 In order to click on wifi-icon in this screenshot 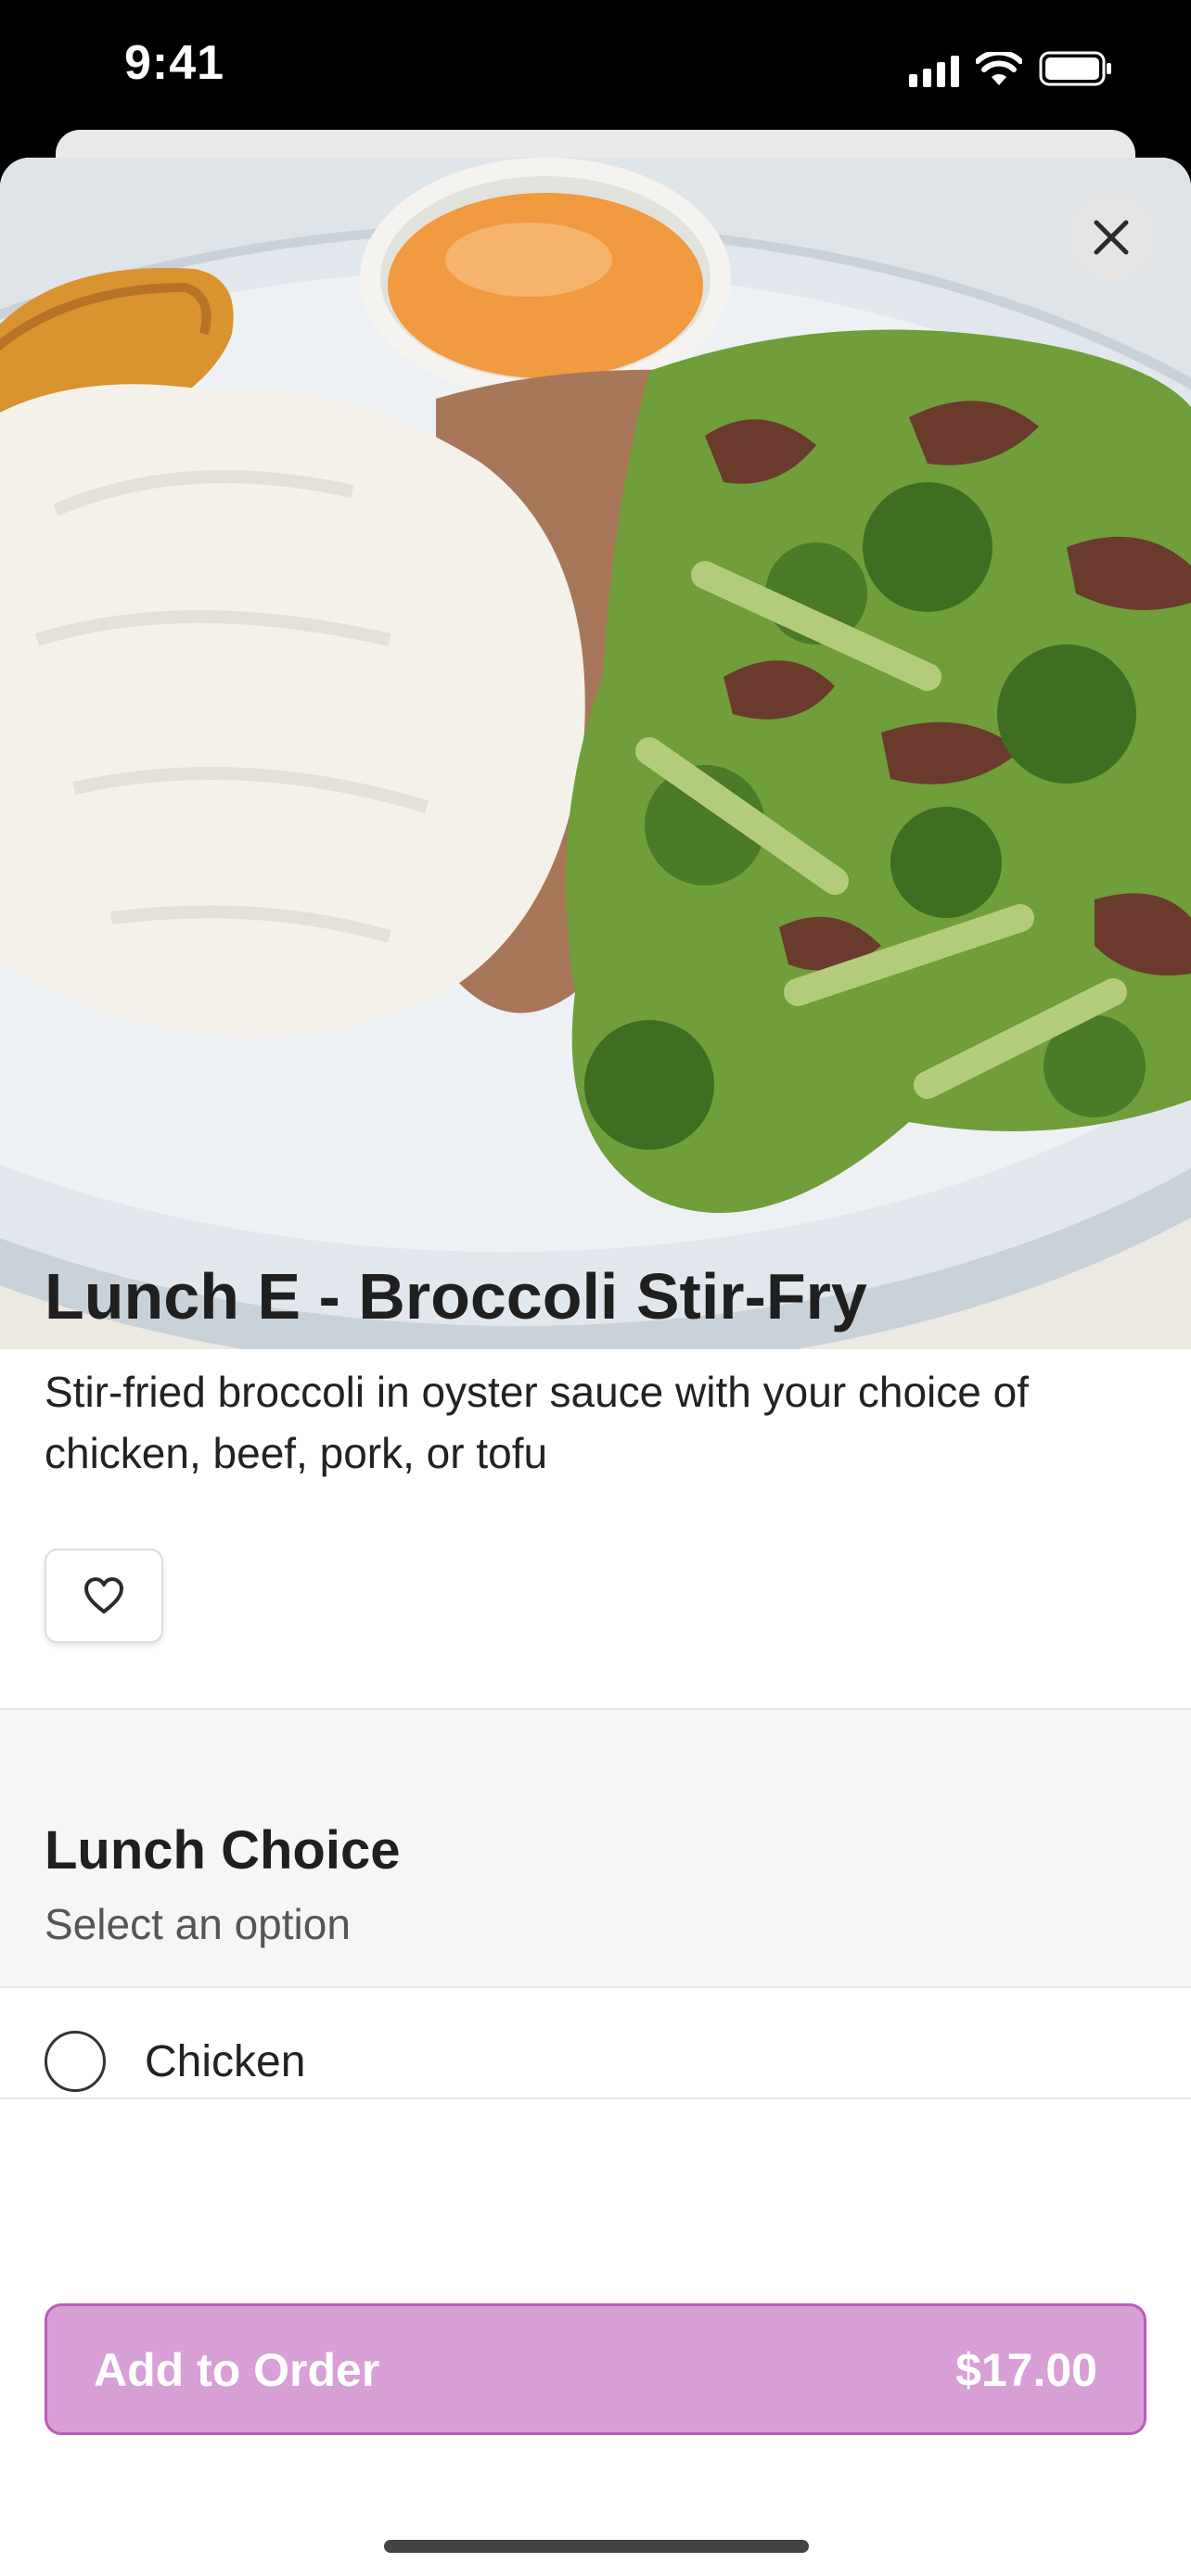, I will do `click(999, 68)`.